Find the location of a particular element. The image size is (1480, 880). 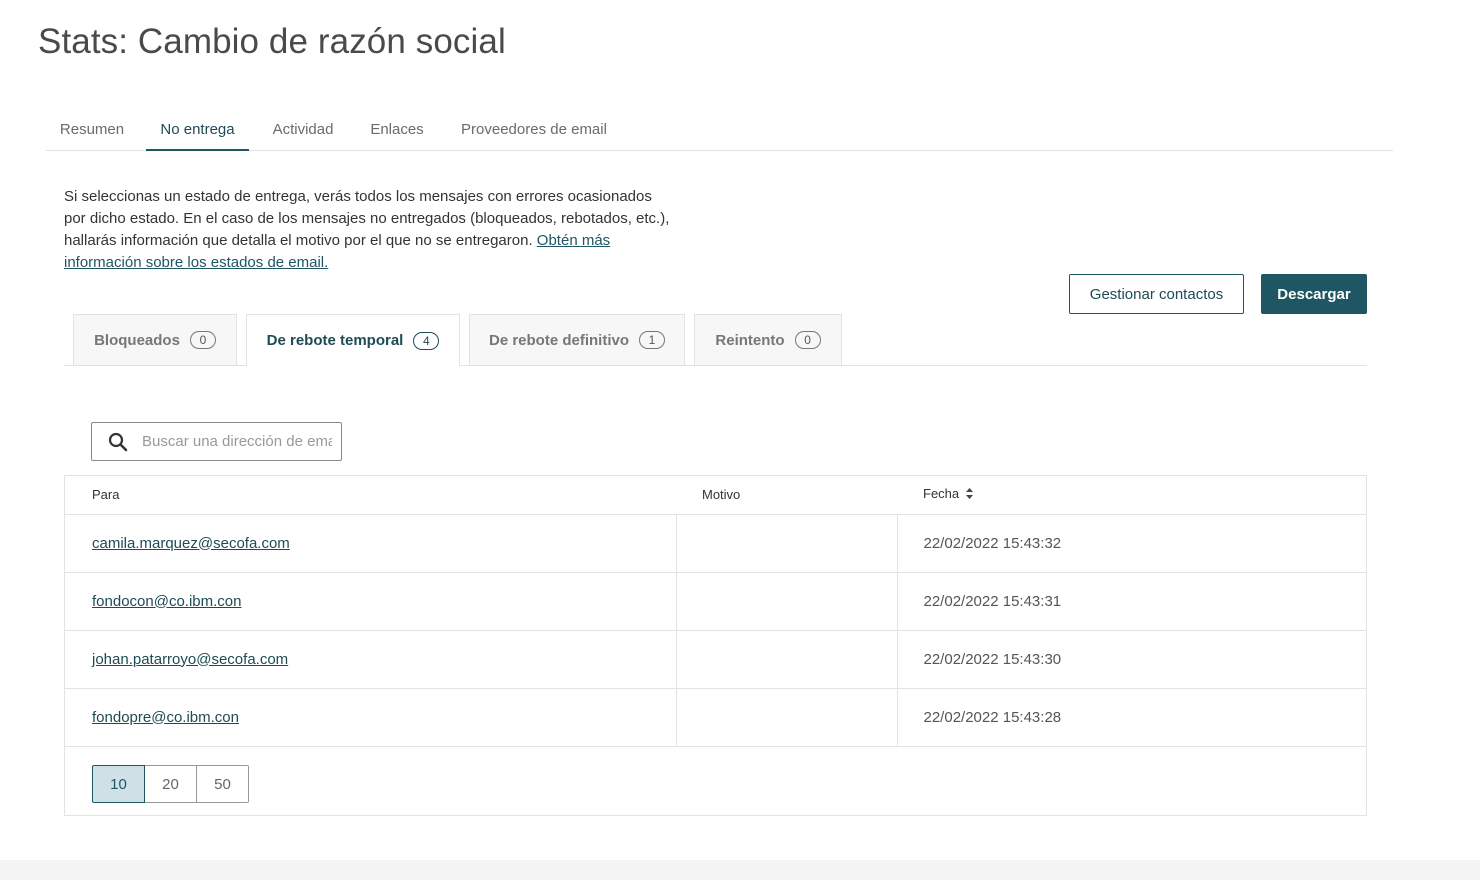

cell-fecha: 22/02/2022 15:43:30 is located at coordinates (1131, 659).